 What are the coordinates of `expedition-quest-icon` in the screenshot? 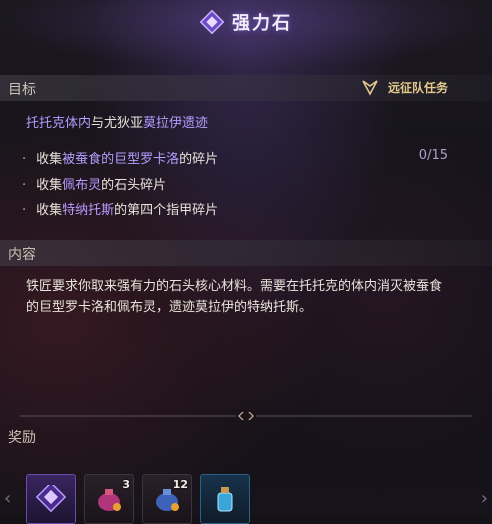 It's located at (370, 88).